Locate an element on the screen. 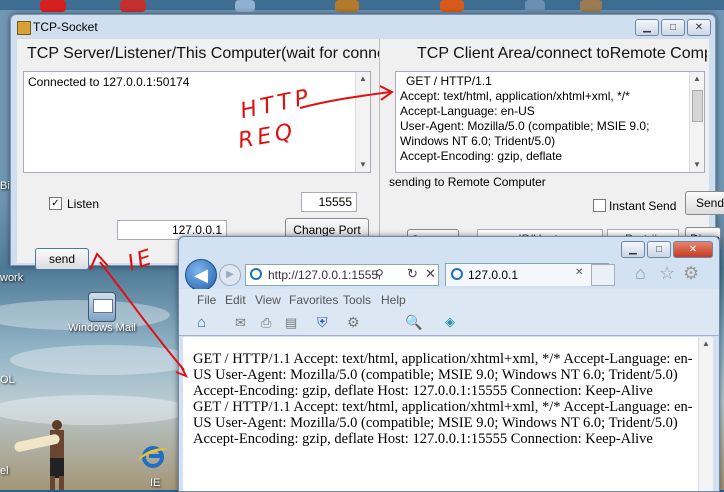  stop-icon: ✕ is located at coordinates (430, 274).